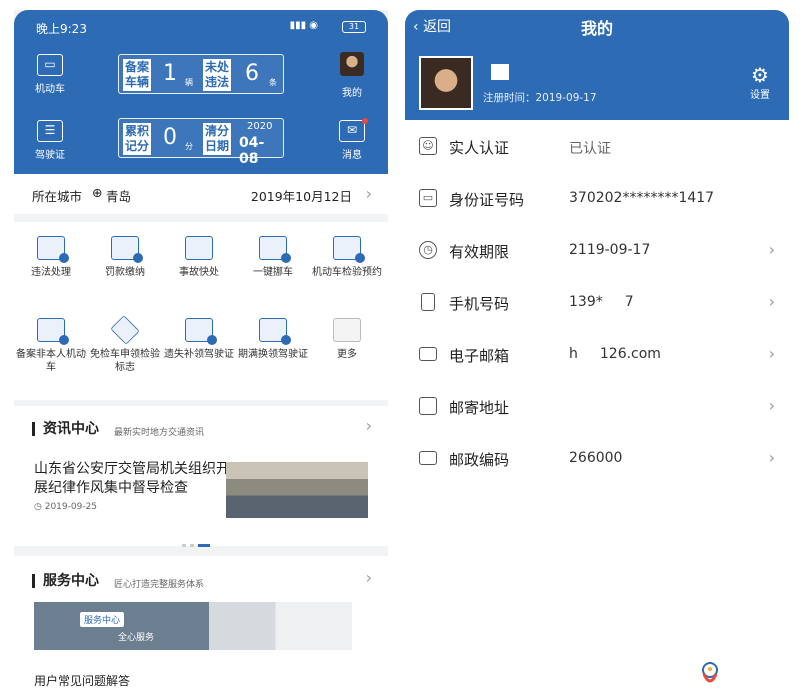 This screenshot has width=800, height=691. What do you see at coordinates (51, 361) in the screenshot?
I see `grid-item-label: 备案非本人机动车` at bounding box center [51, 361].